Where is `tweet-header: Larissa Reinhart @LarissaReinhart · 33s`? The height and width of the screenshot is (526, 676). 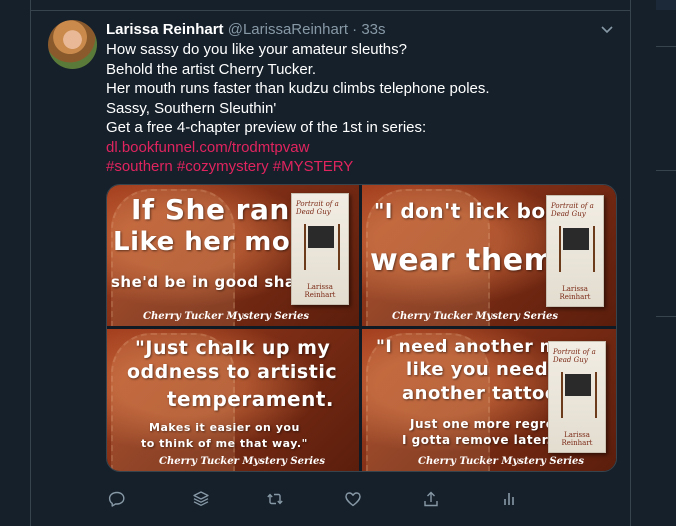 tweet-header: Larissa Reinhart @LarissaReinhart · 33s is located at coordinates (246, 30).